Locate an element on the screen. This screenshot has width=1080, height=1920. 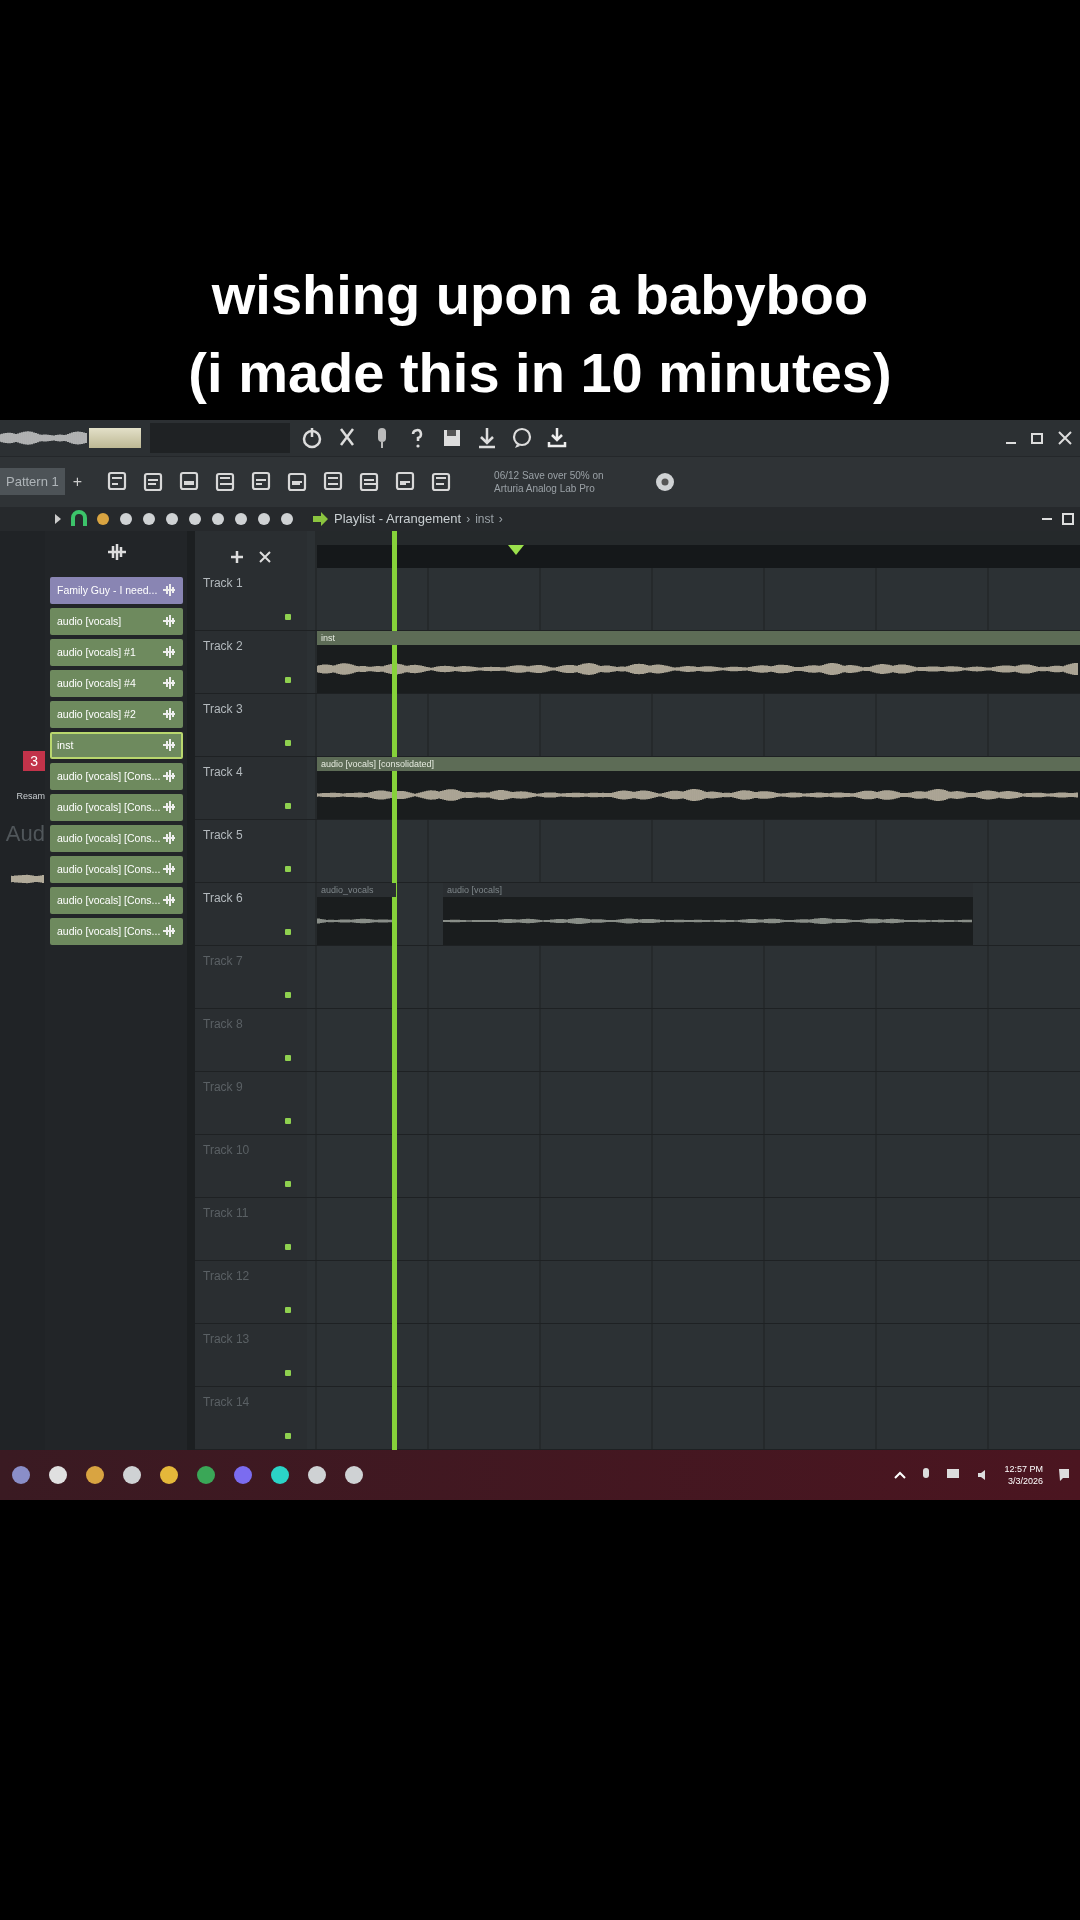
add-pattern-button: + is located at coordinates (77, 481).